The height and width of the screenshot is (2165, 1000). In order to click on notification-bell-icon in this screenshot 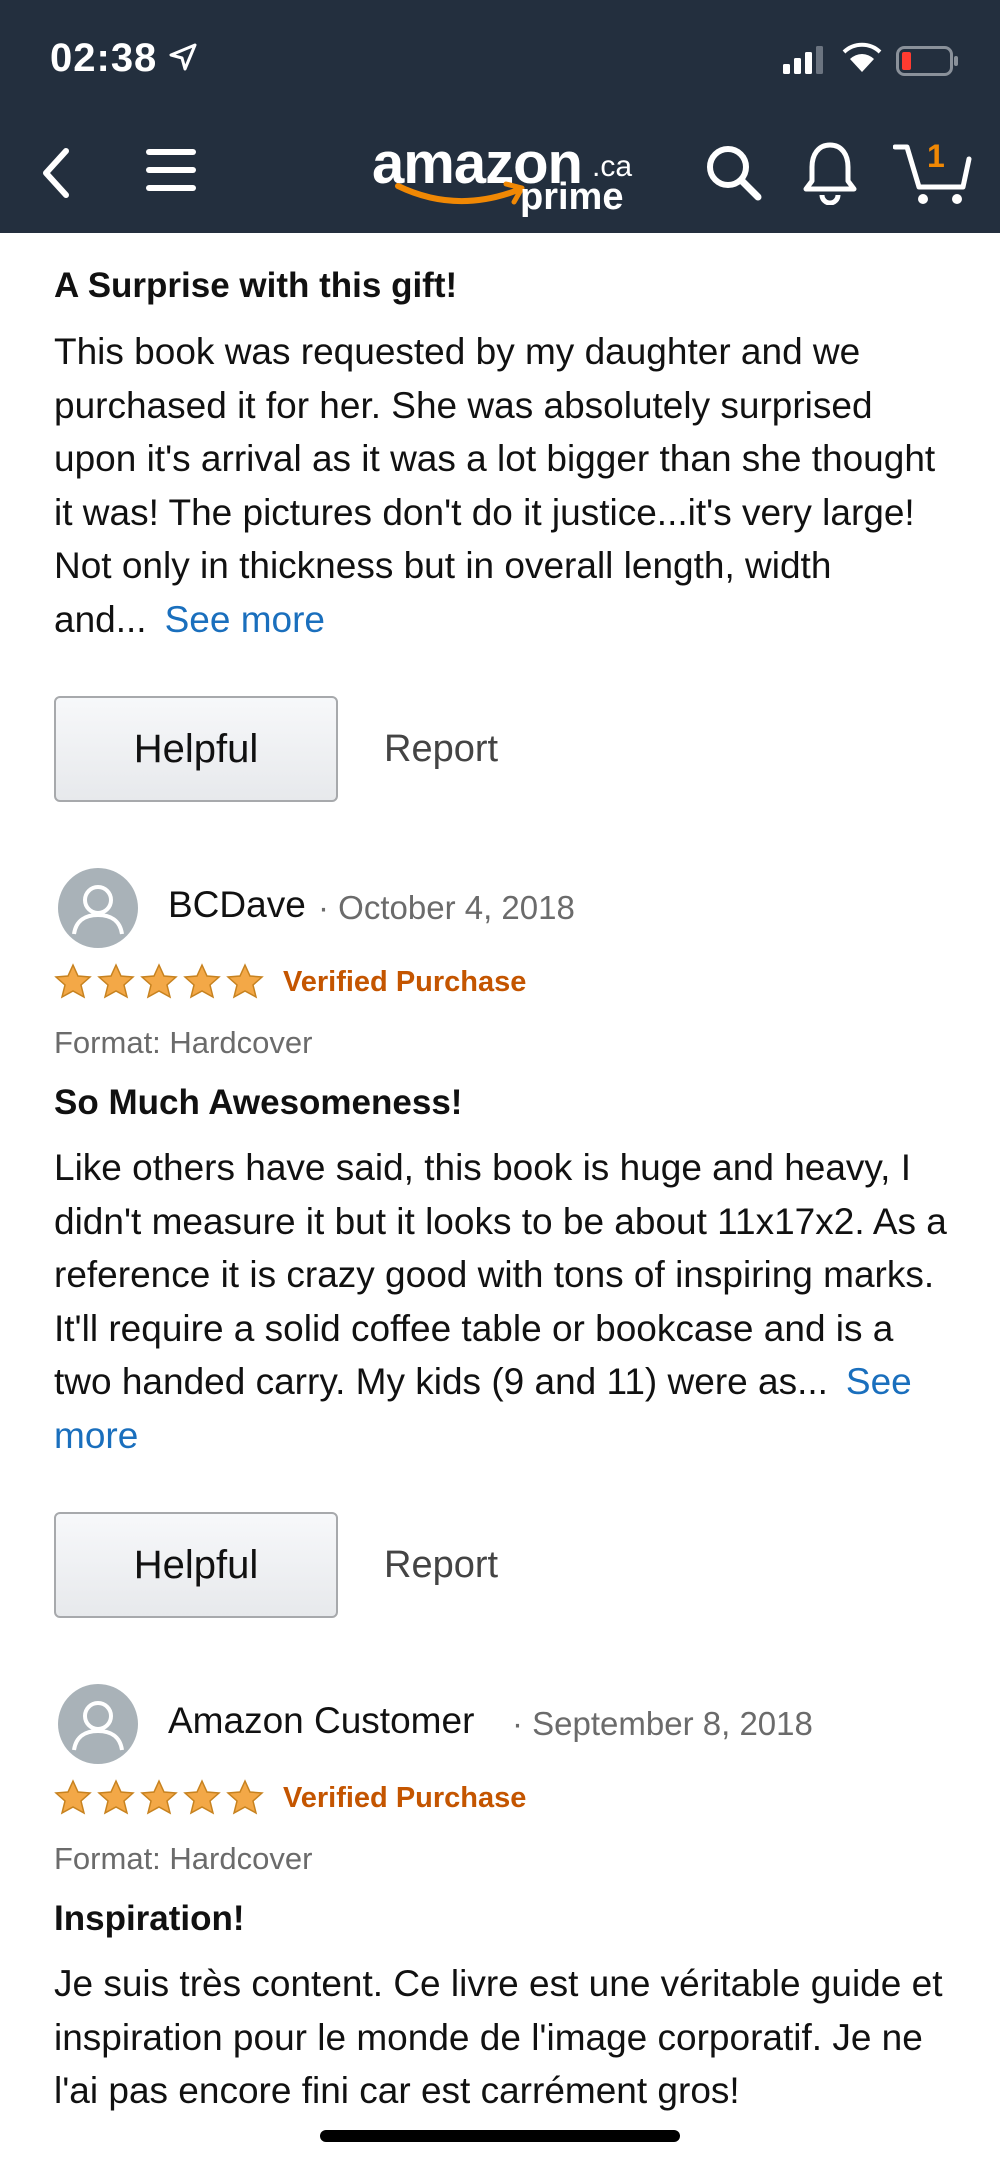, I will do `click(830, 172)`.